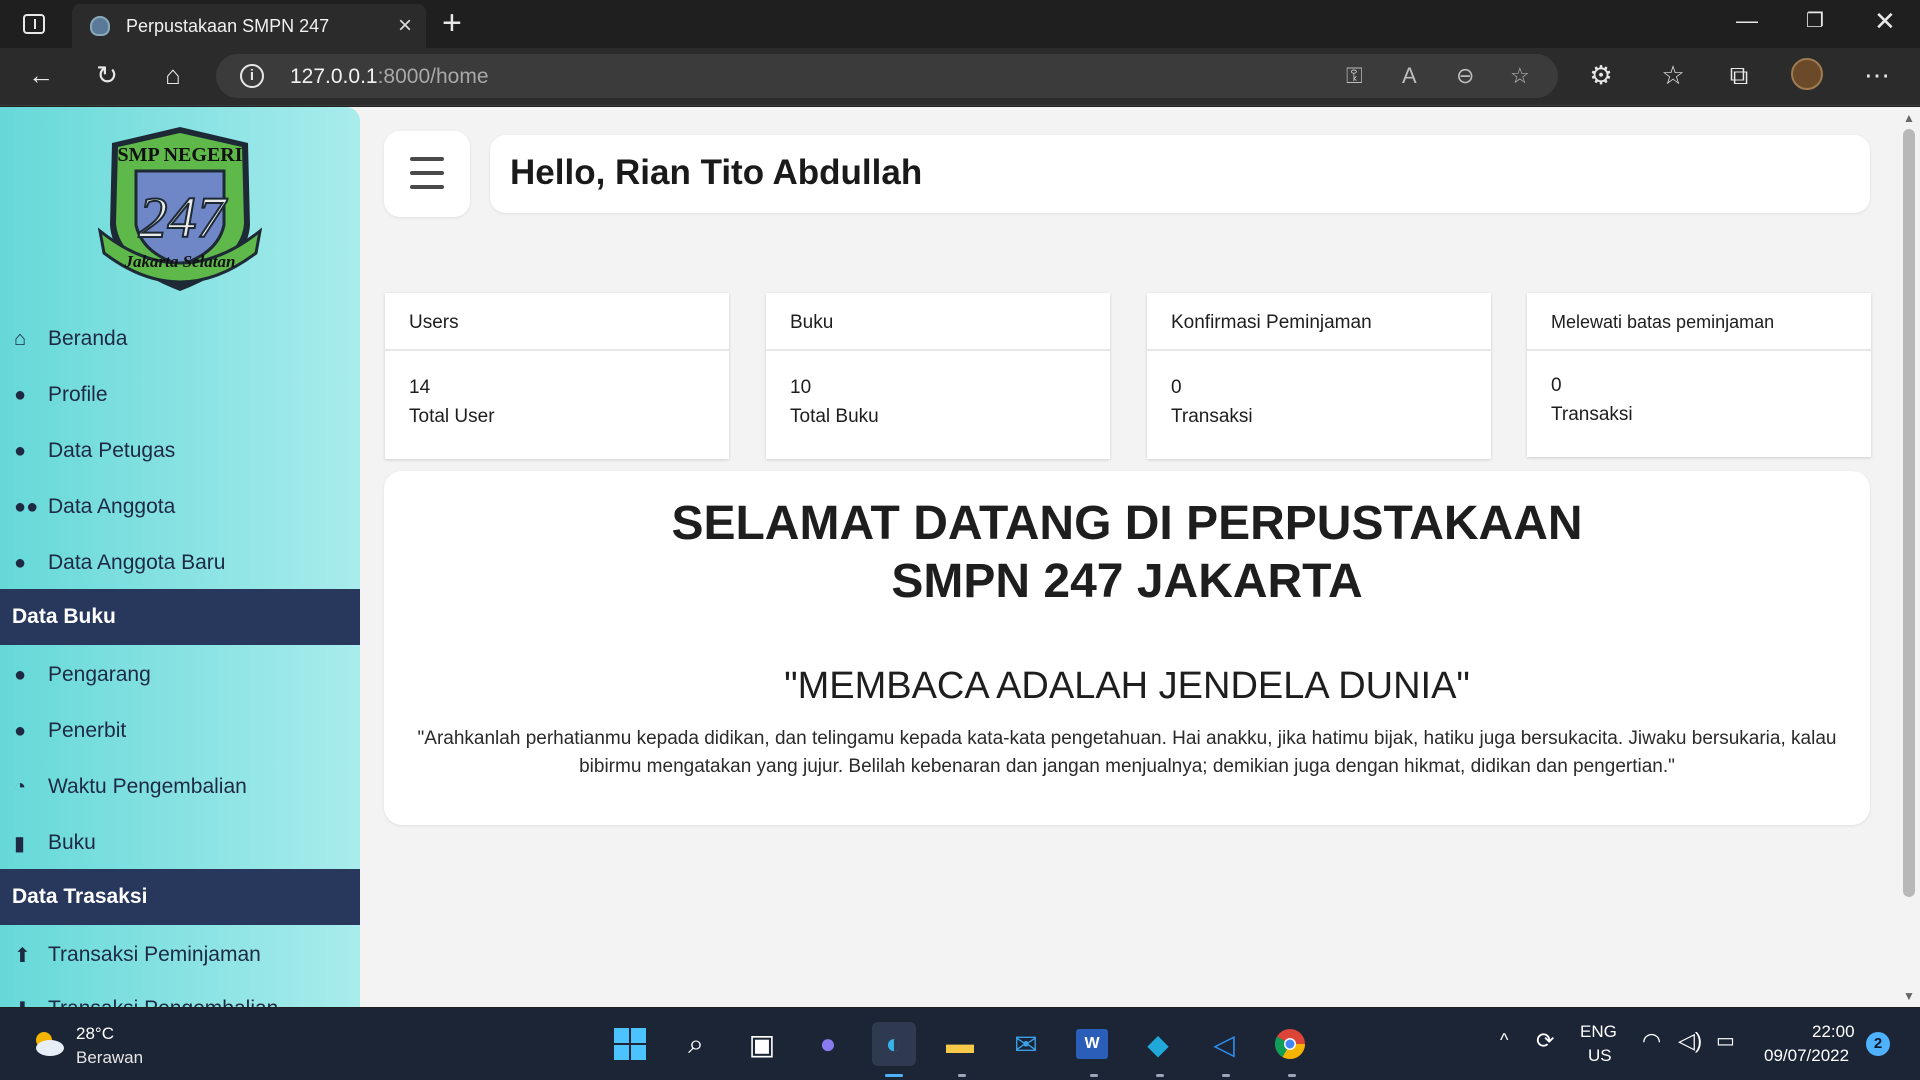 This screenshot has width=1920, height=1080. What do you see at coordinates (180, 897) in the screenshot?
I see `sidebar-section-data-transaksi: Data Trasaksi` at bounding box center [180, 897].